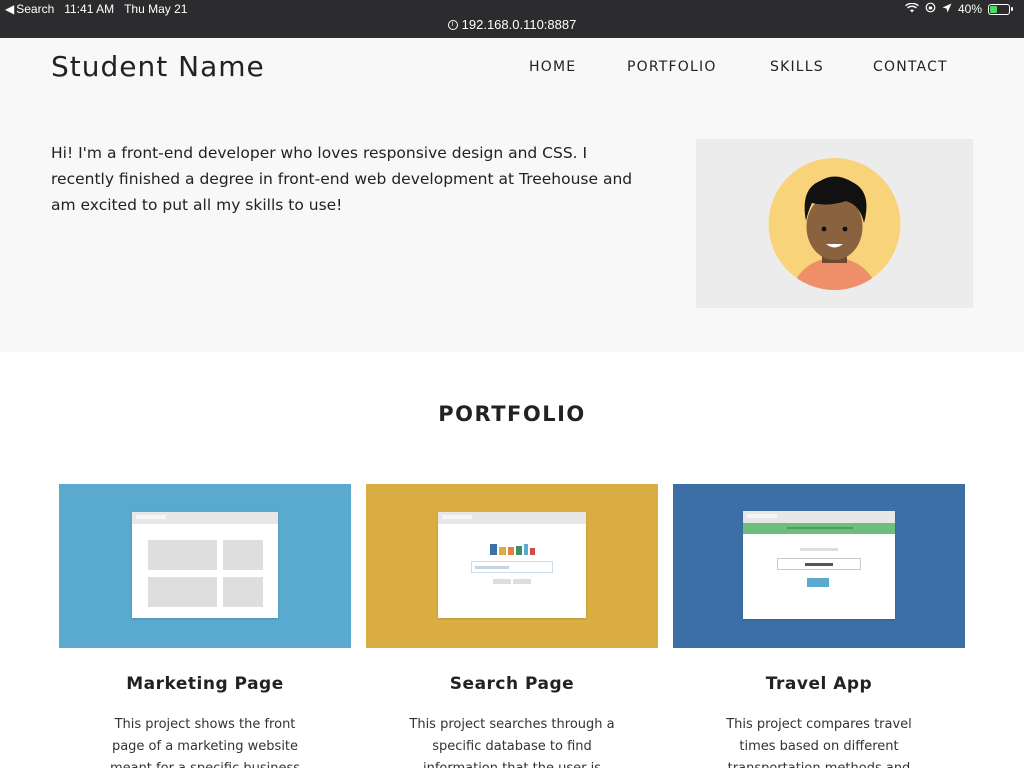  What do you see at coordinates (910, 67) in the screenshot?
I see `nav-contact: CONTACT` at bounding box center [910, 67].